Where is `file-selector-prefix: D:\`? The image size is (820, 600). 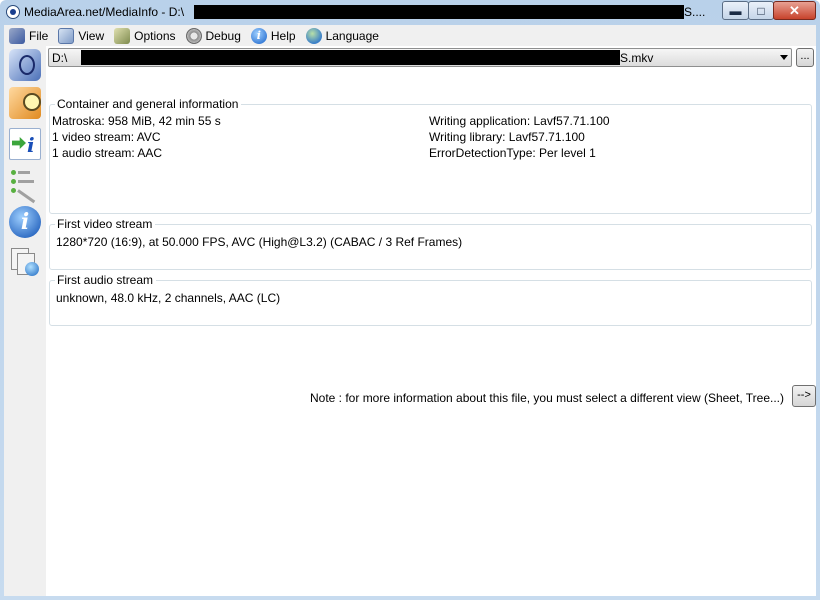
file-selector-prefix: D:\ is located at coordinates (60, 58).